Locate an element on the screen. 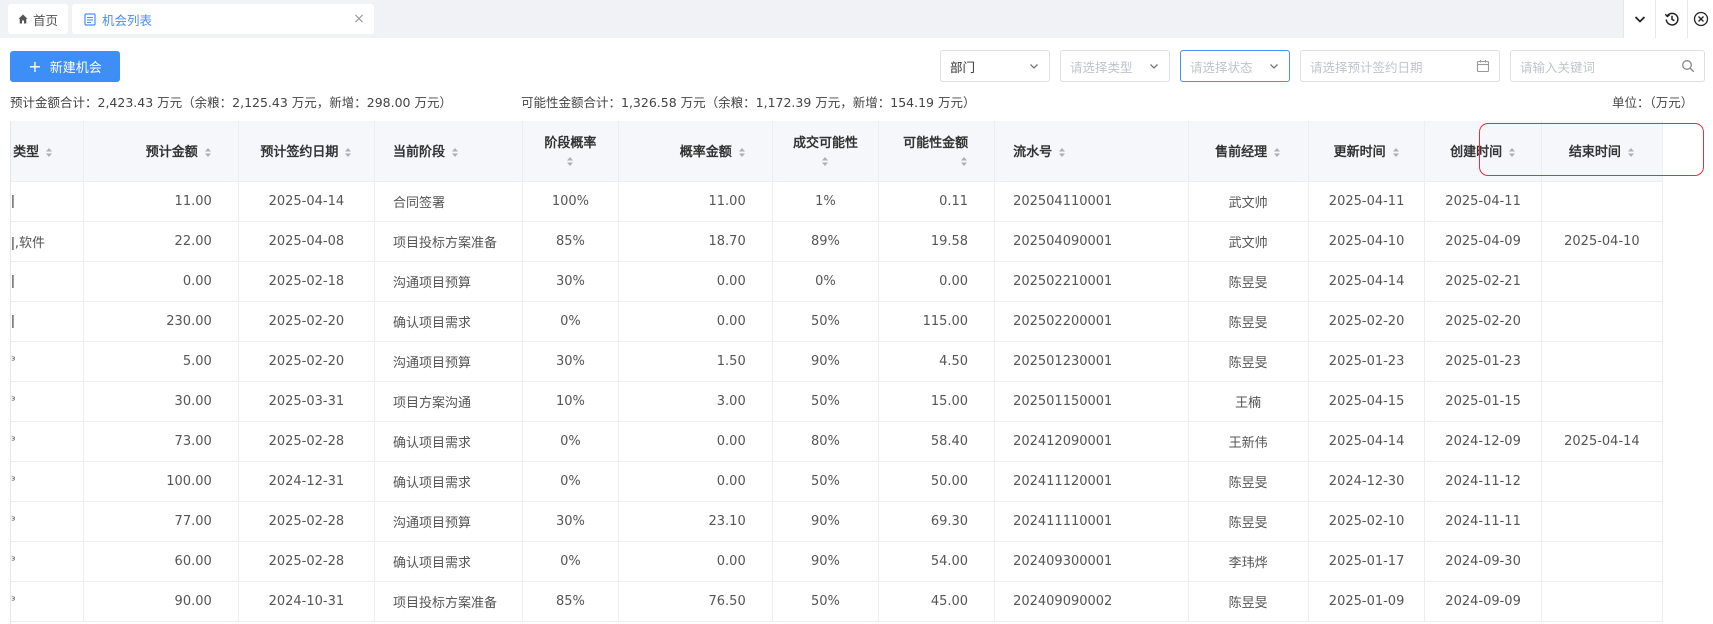 The width and height of the screenshot is (1713, 624). cell-presales-manager: 李玮烨 is located at coordinates (1248, 561).